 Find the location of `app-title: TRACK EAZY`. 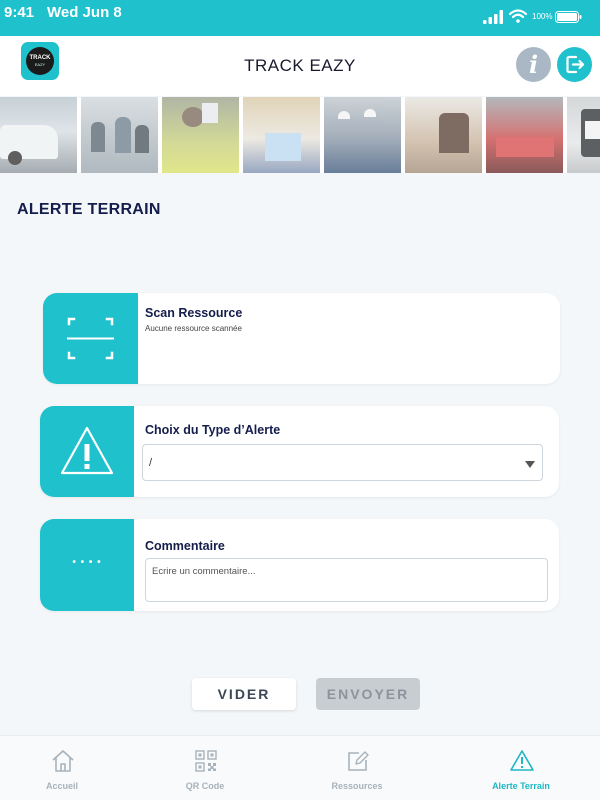

app-title: TRACK EAZY is located at coordinates (300, 65).